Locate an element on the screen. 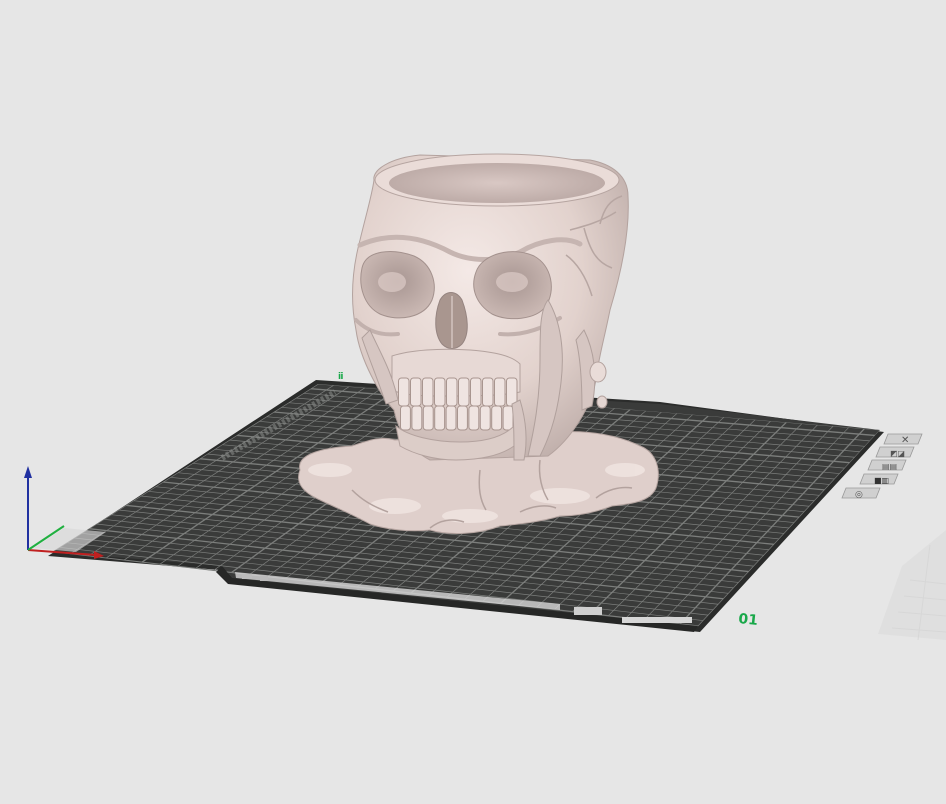 Image resolution: width=946 pixels, height=804 pixels. plate-number: 01 is located at coordinates (748, 620).